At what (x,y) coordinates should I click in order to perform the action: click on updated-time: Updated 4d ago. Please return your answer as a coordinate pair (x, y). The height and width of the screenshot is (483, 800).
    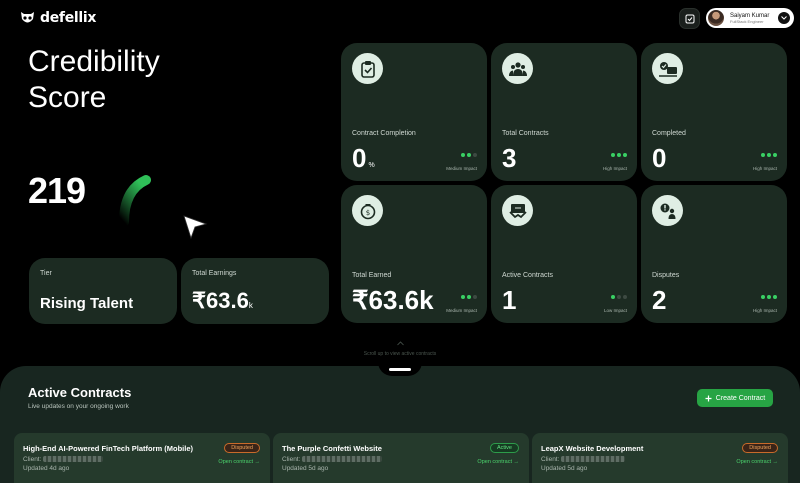
    Looking at the image, I should click on (46, 468).